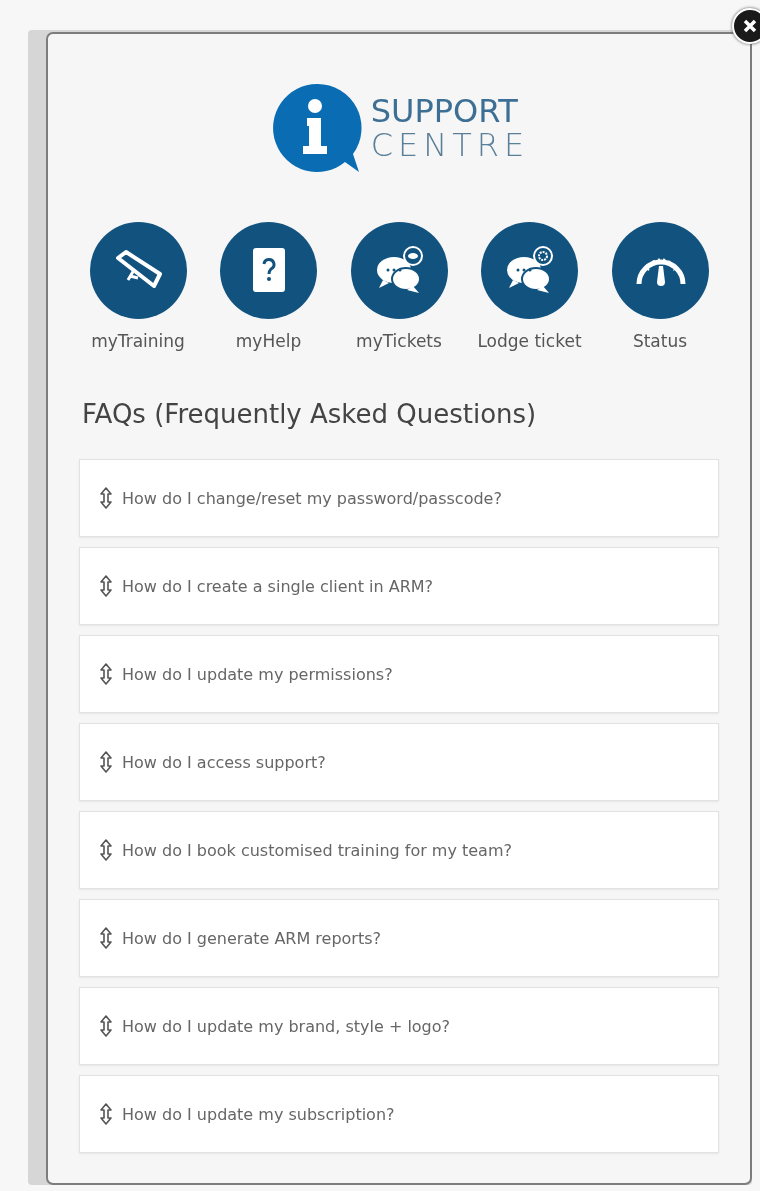 The height and width of the screenshot is (1191, 760). Describe the element at coordinates (399, 762) in the screenshot. I see `faq-item: How do I access support?` at that location.